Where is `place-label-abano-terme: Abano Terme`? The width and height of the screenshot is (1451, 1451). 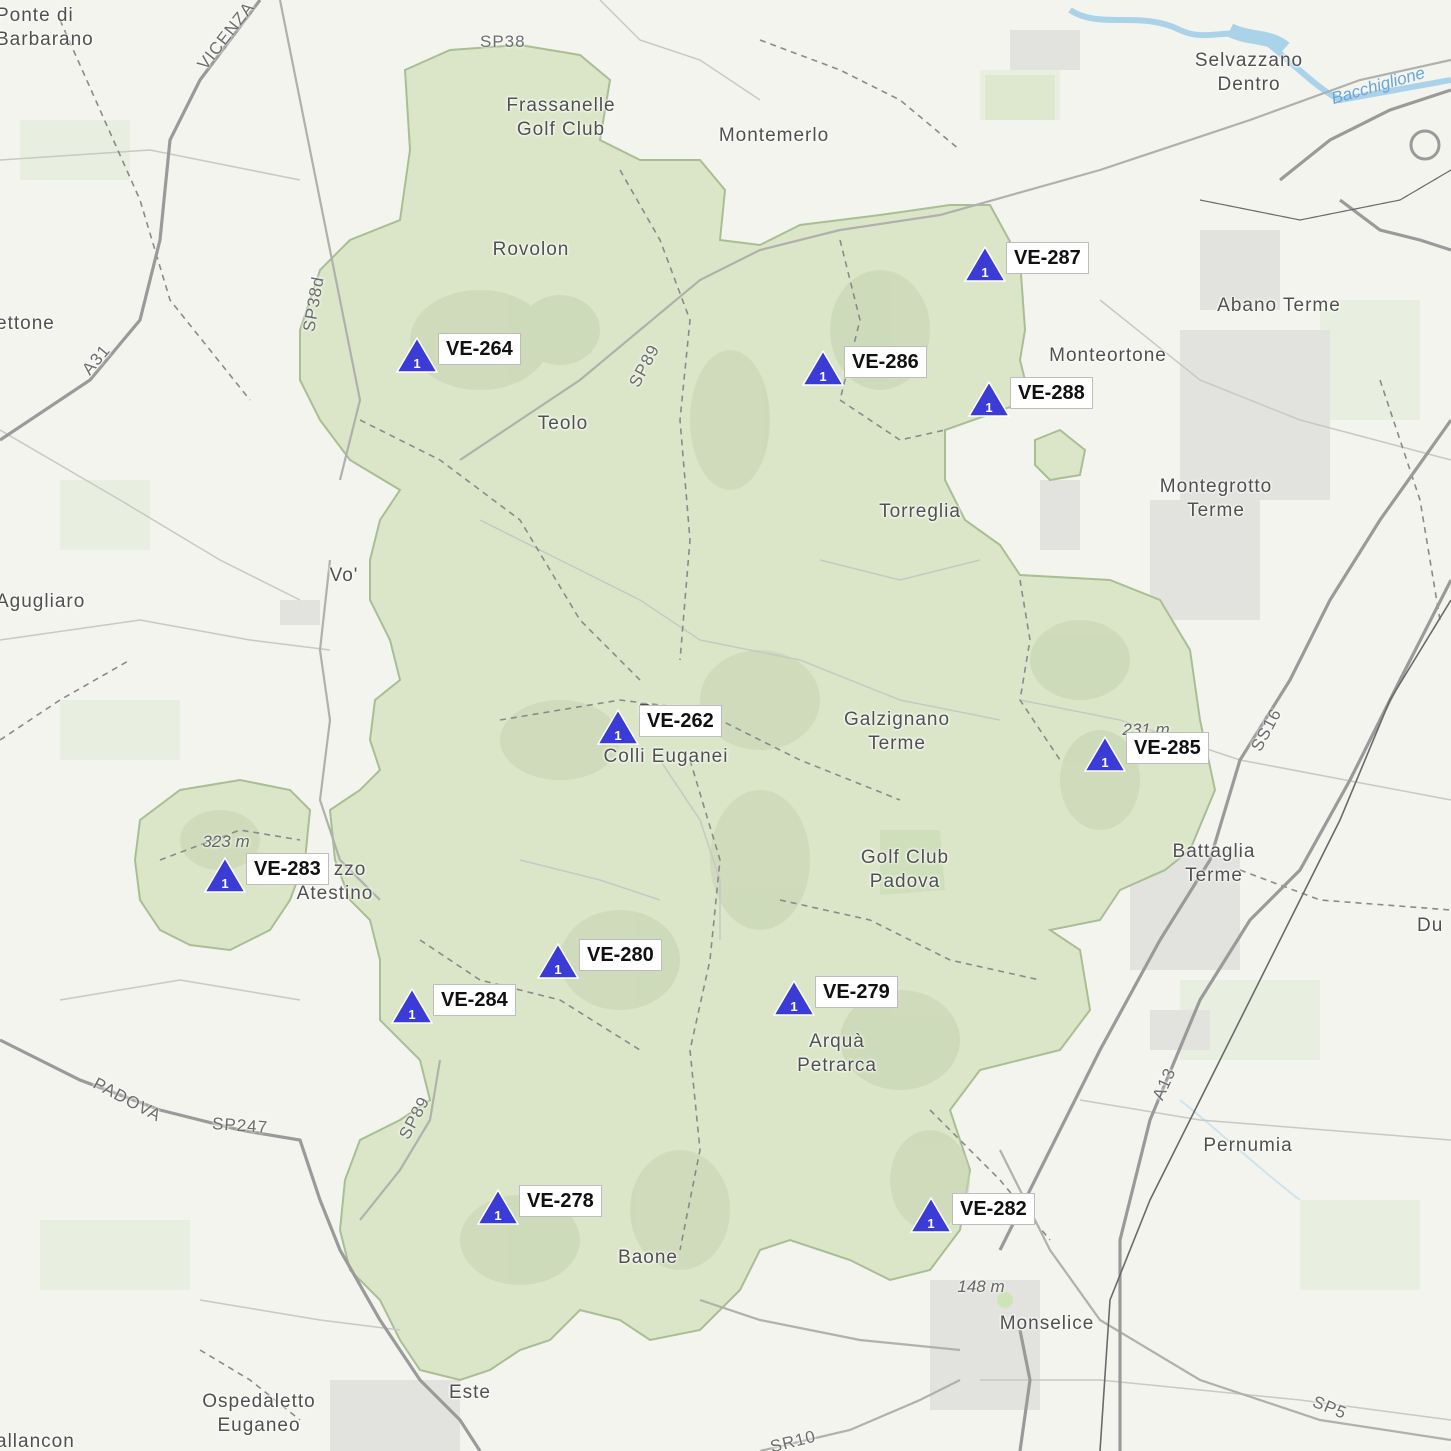 place-label-abano-terme: Abano Terme is located at coordinates (1279, 305).